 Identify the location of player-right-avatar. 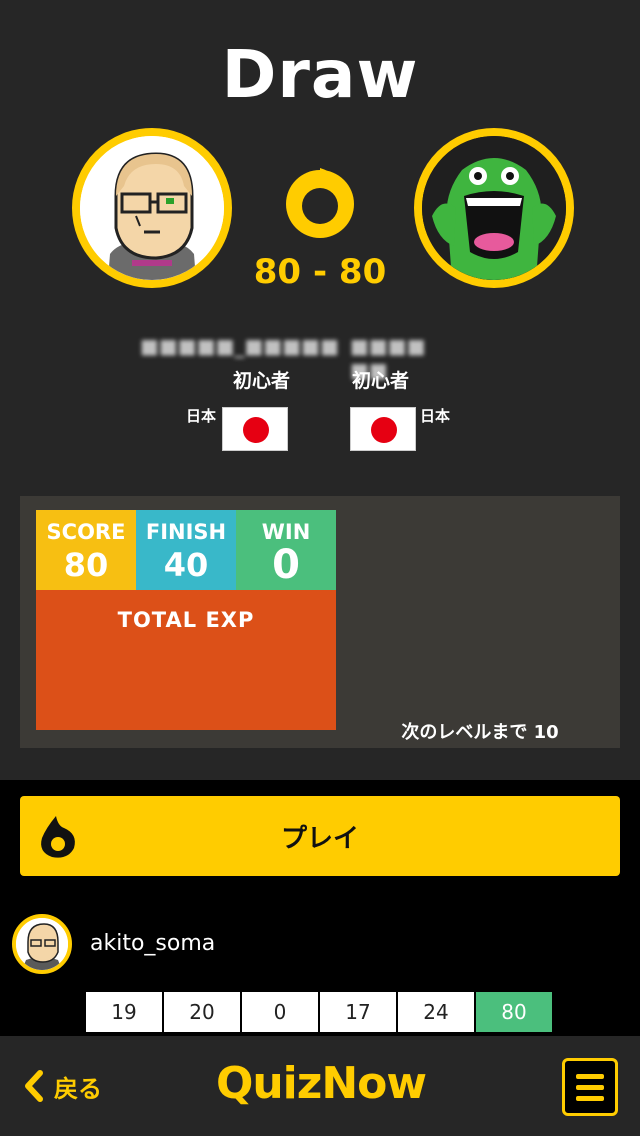
(494, 208).